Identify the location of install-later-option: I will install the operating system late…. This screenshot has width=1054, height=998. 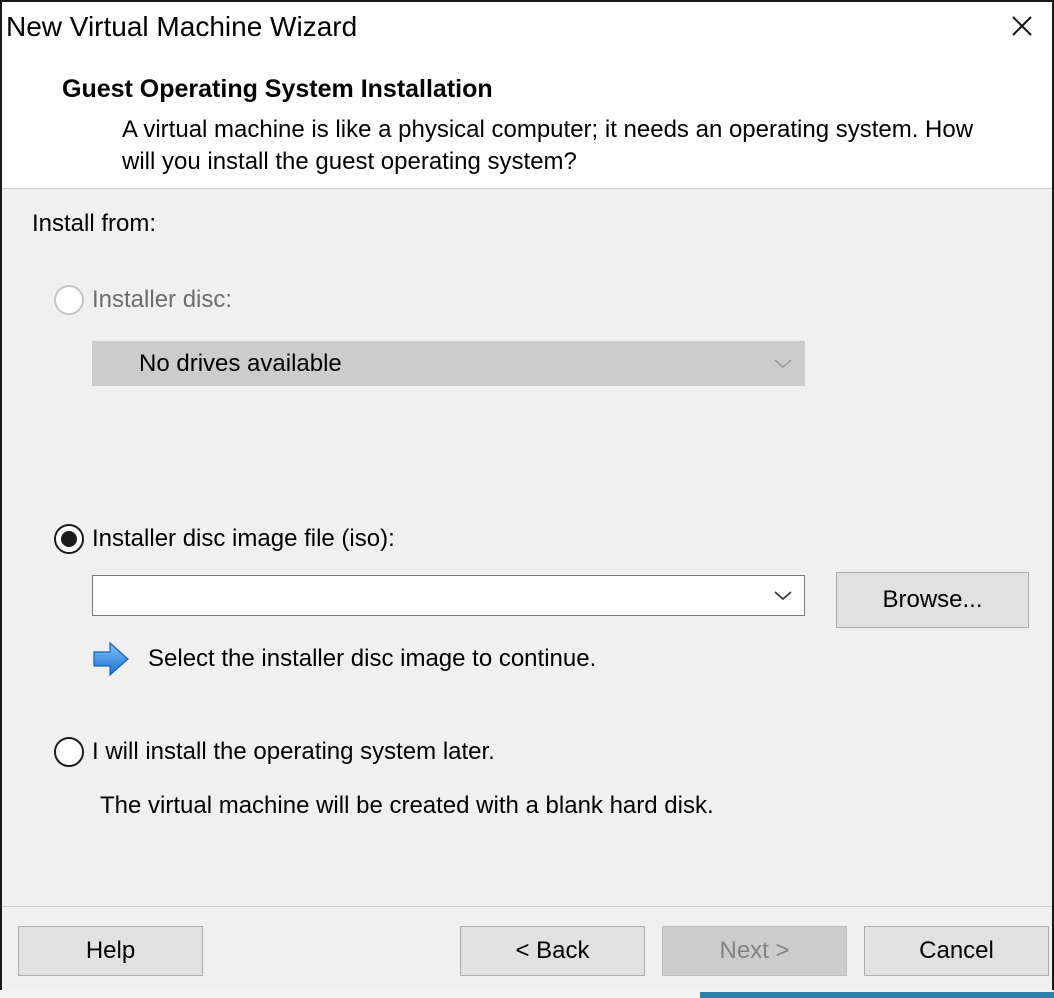
(274, 752).